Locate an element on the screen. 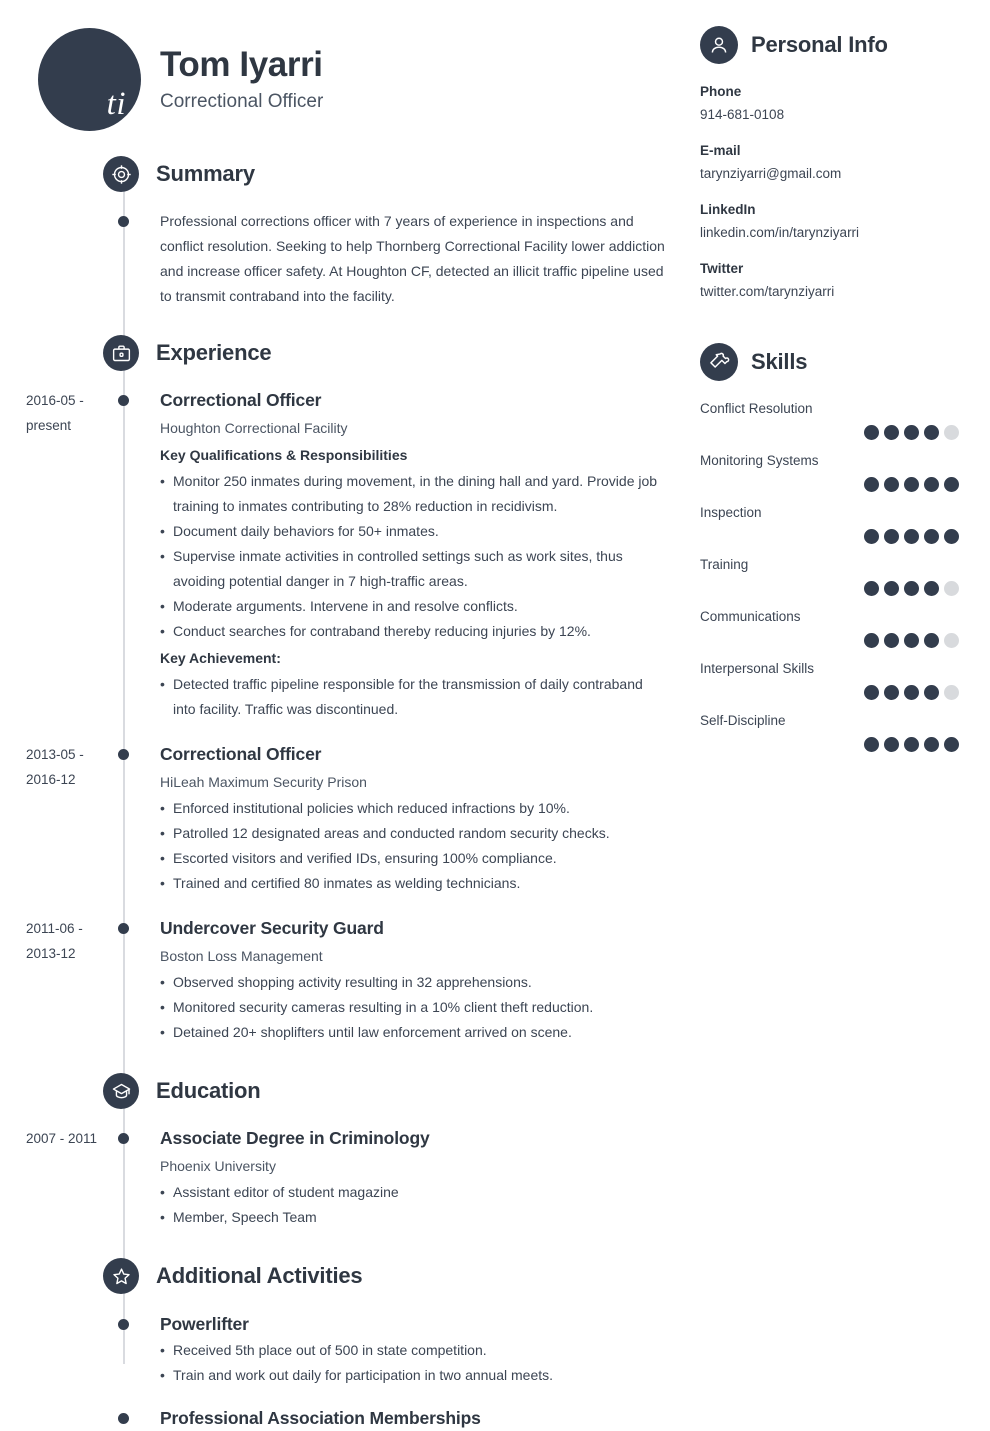  entry-title: Powerlifter is located at coordinates (204, 1324).